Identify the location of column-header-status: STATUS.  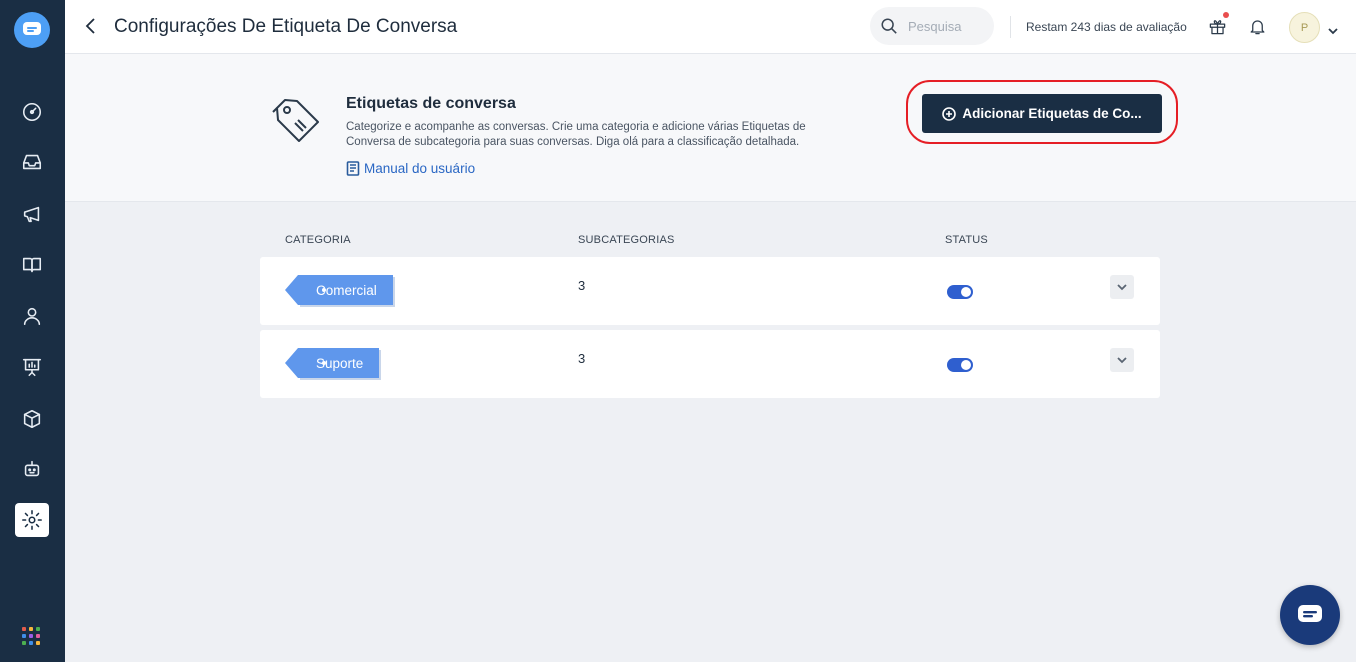
(966, 240).